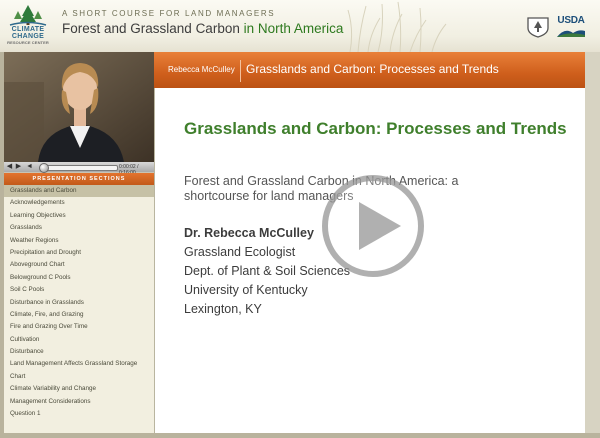 Image resolution: width=600 pixels, height=438 pixels. Describe the element at coordinates (373, 226) in the screenshot. I see `play-overlay-icon` at that location.